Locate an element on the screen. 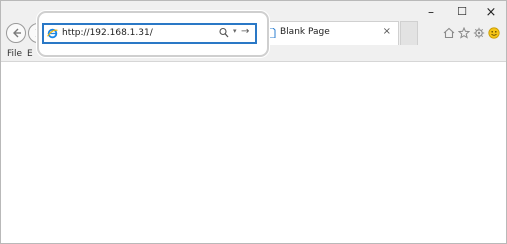  back-button is located at coordinates (16, 33).